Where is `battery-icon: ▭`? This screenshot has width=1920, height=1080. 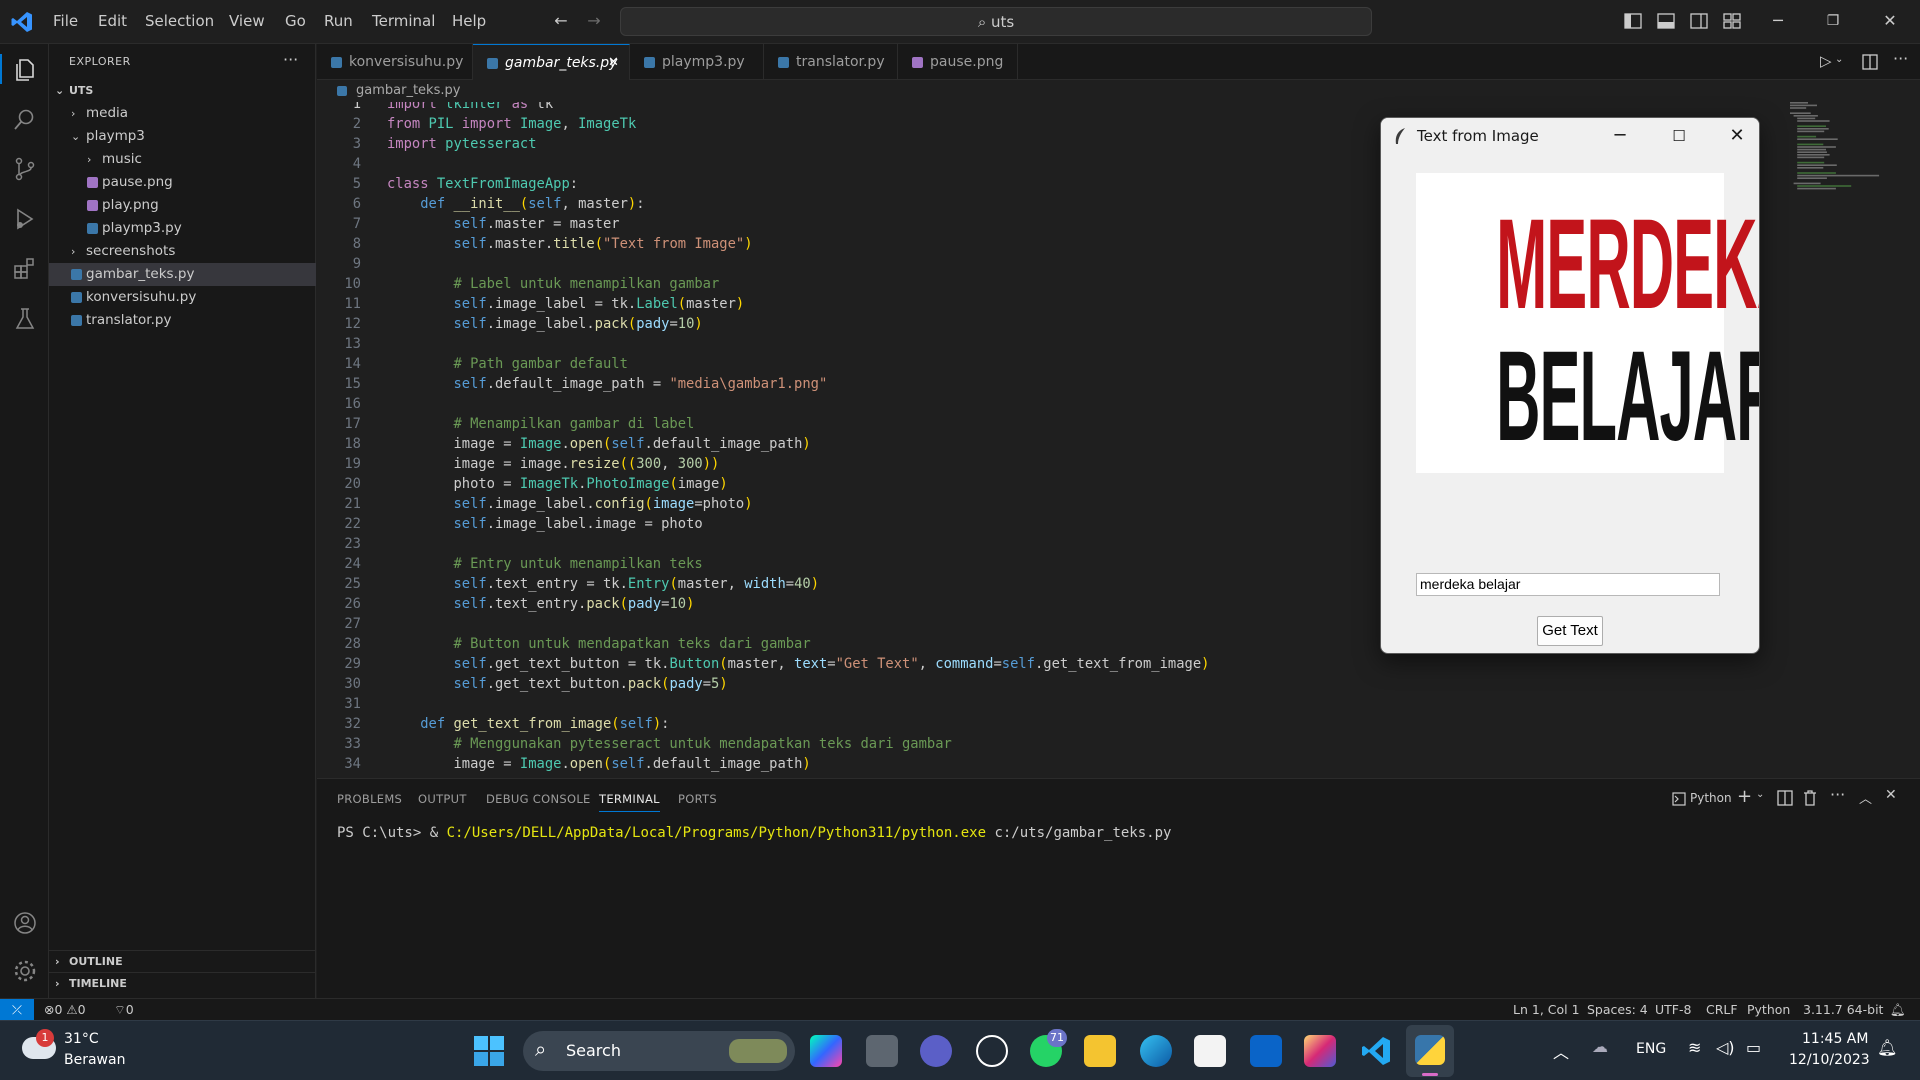 battery-icon: ▭ is located at coordinates (1753, 1047).